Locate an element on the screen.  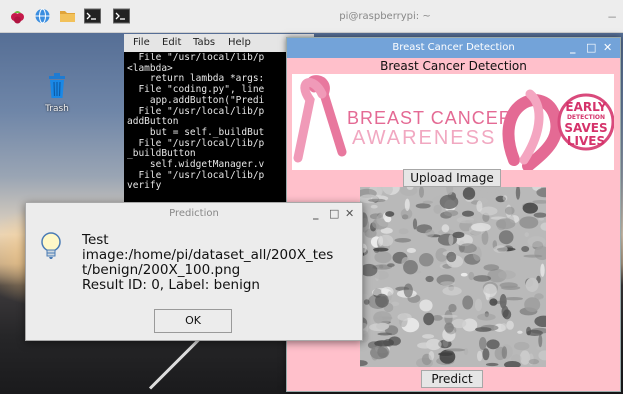
minimize-icon: _ is located at coordinates (573, 48).